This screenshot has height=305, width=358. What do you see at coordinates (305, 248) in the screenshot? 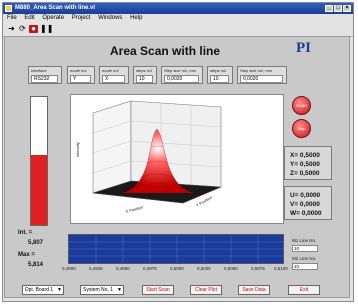
I see `m1-line-value: 10` at bounding box center [305, 248].